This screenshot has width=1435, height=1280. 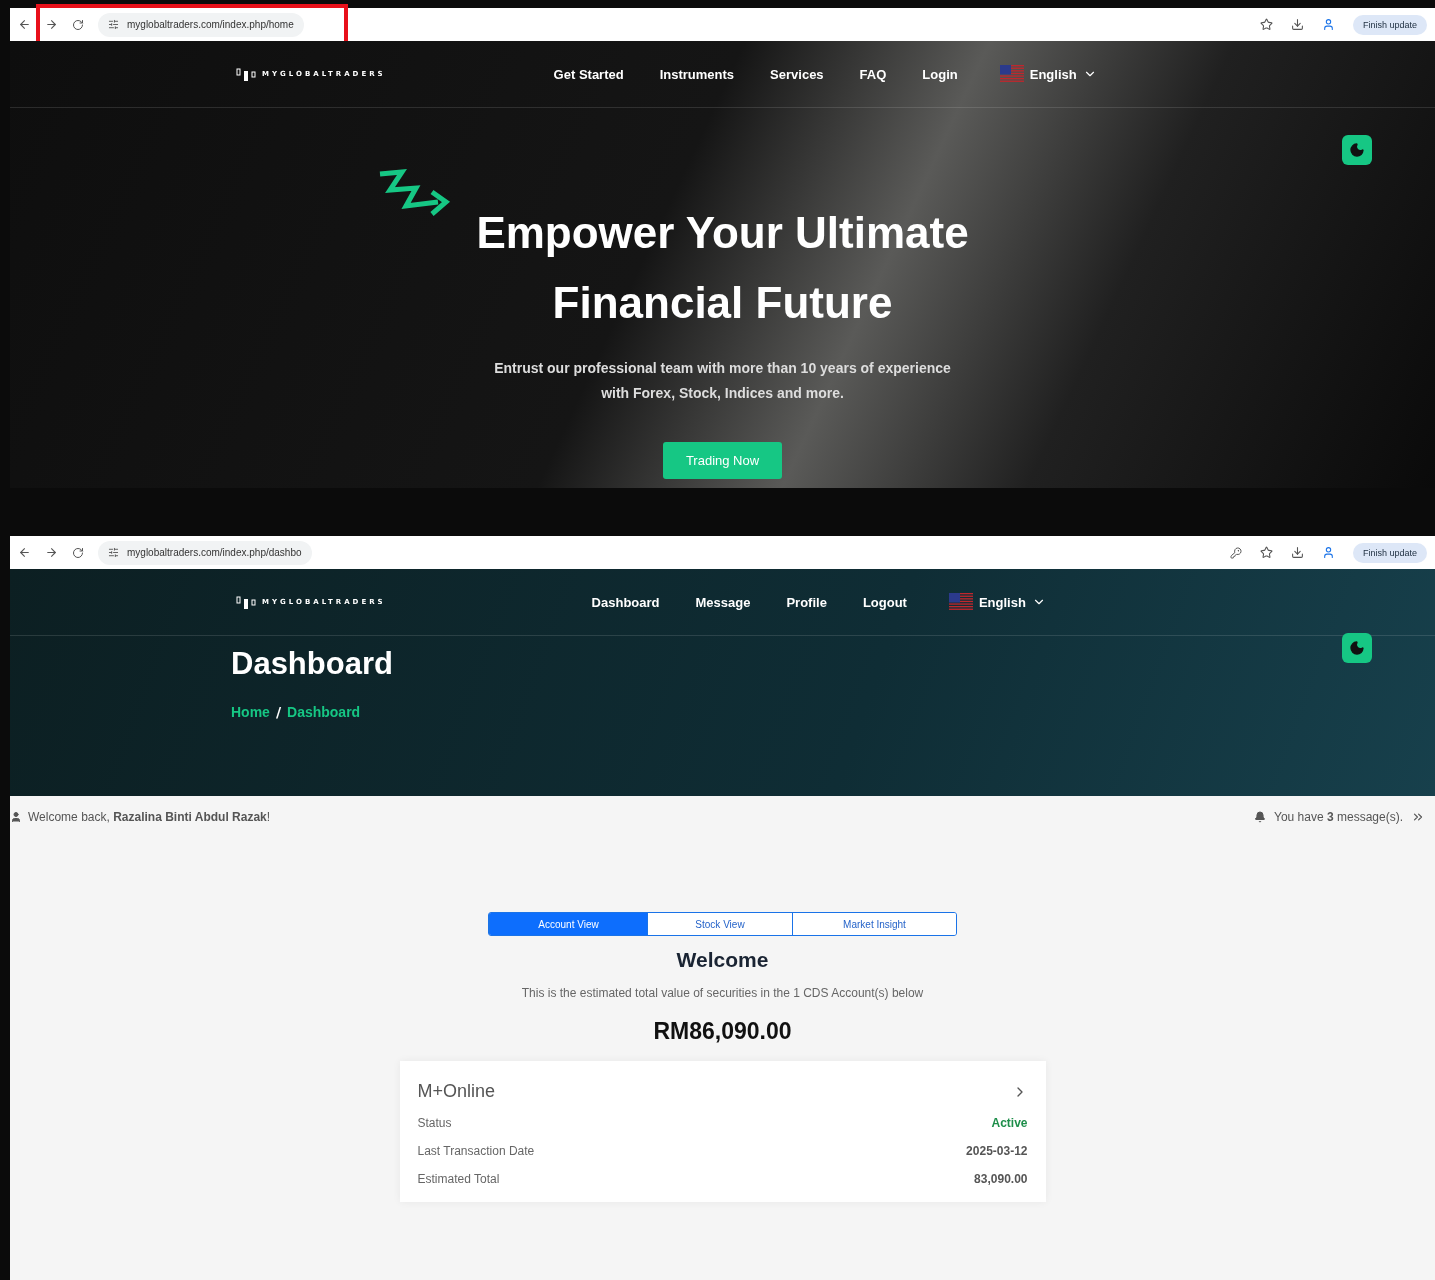 What do you see at coordinates (458, 1179) in the screenshot?
I see `field-label: Estimated Total` at bounding box center [458, 1179].